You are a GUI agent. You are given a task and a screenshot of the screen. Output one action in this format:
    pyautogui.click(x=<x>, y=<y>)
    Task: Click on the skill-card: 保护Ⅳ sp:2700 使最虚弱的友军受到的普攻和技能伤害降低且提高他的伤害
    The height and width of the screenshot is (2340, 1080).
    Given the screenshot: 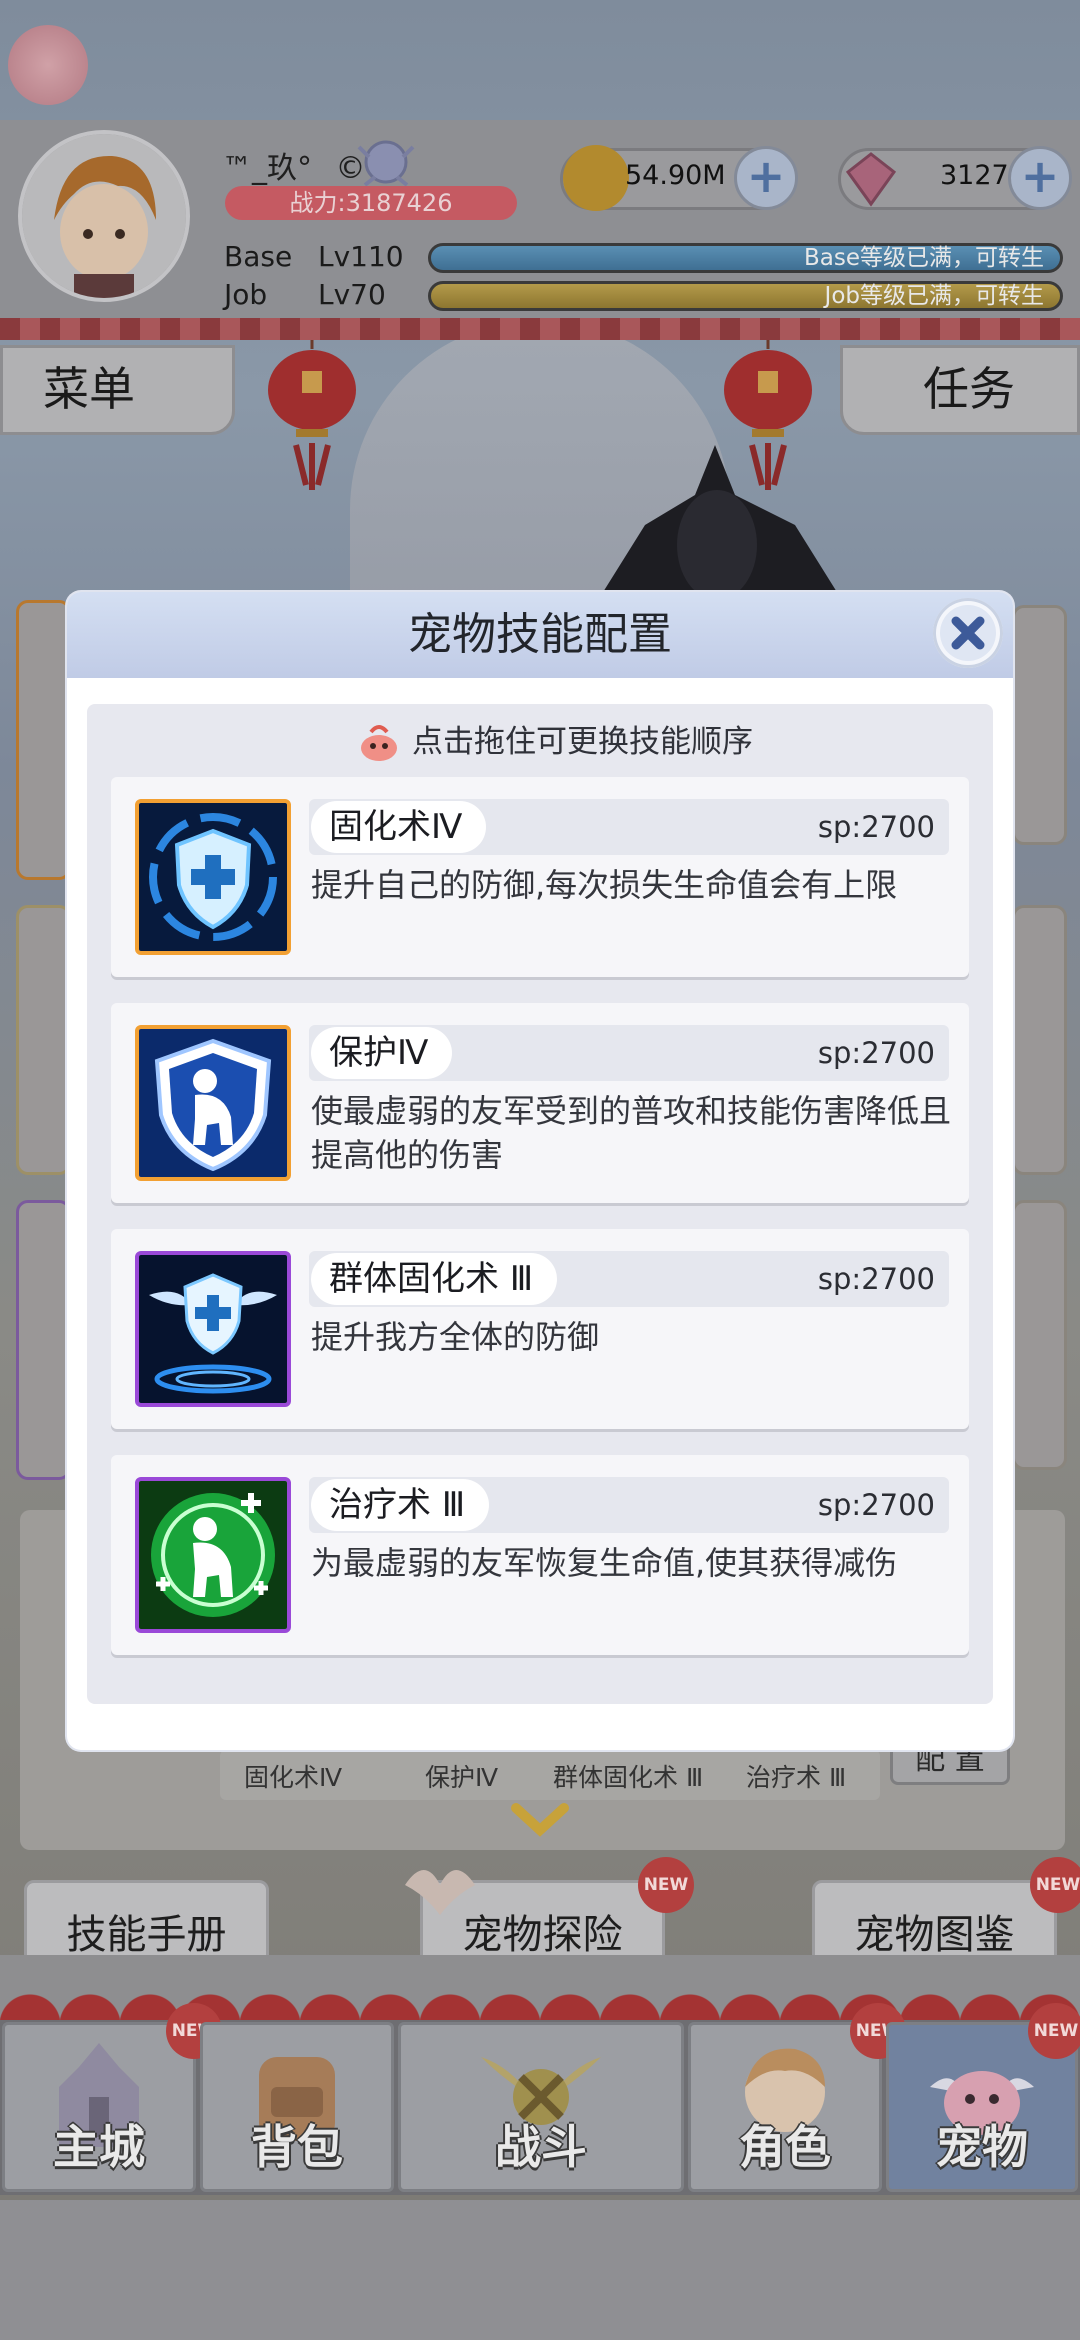 What is the action you would take?
    pyautogui.click(x=540, y=1103)
    